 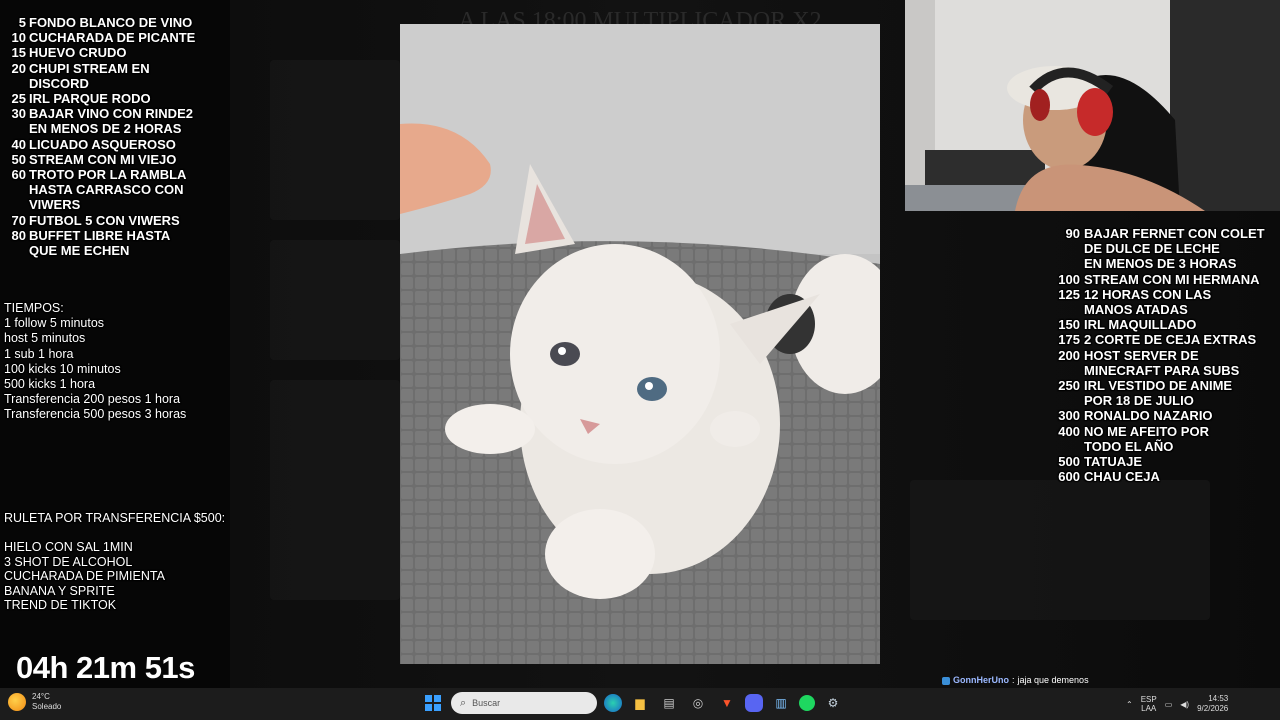 I want to click on weather-temp: 24°C, so click(x=41, y=696).